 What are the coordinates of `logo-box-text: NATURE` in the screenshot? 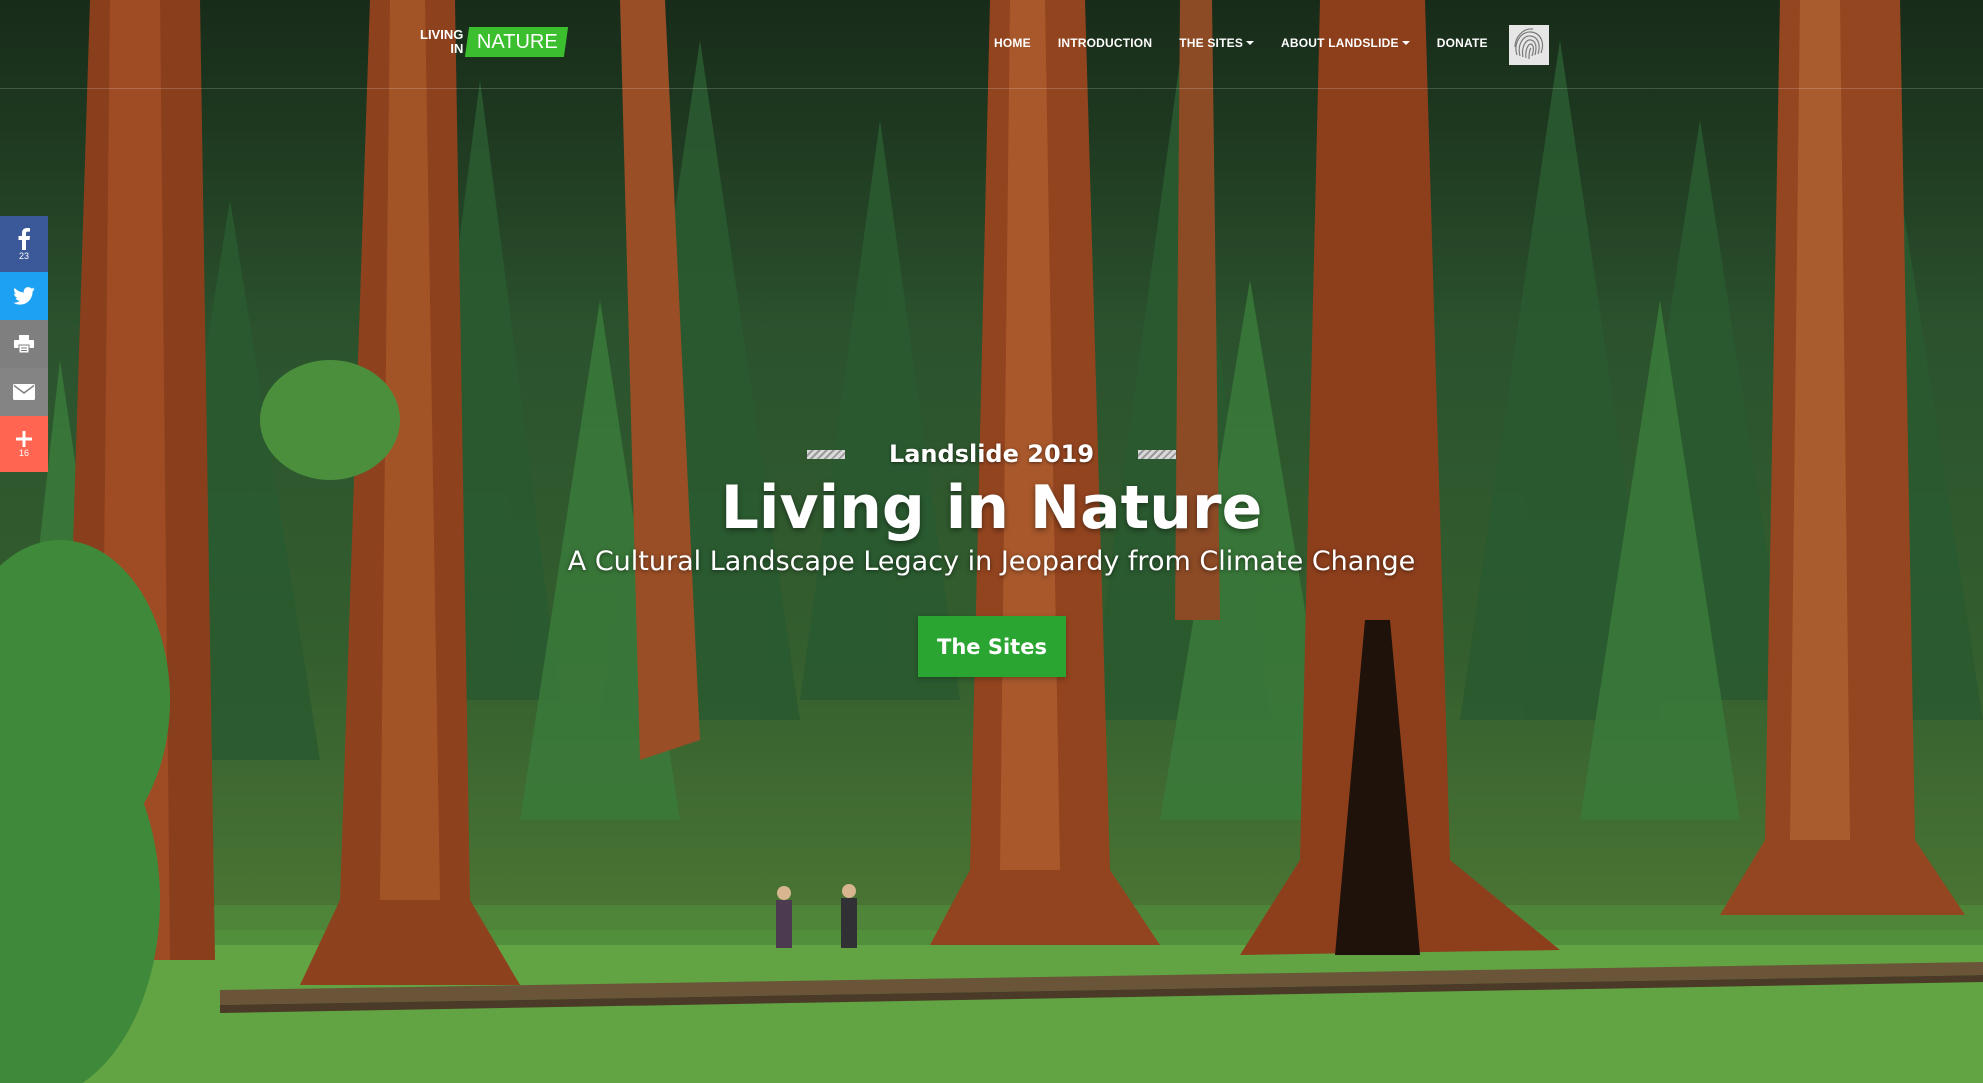 It's located at (518, 42).